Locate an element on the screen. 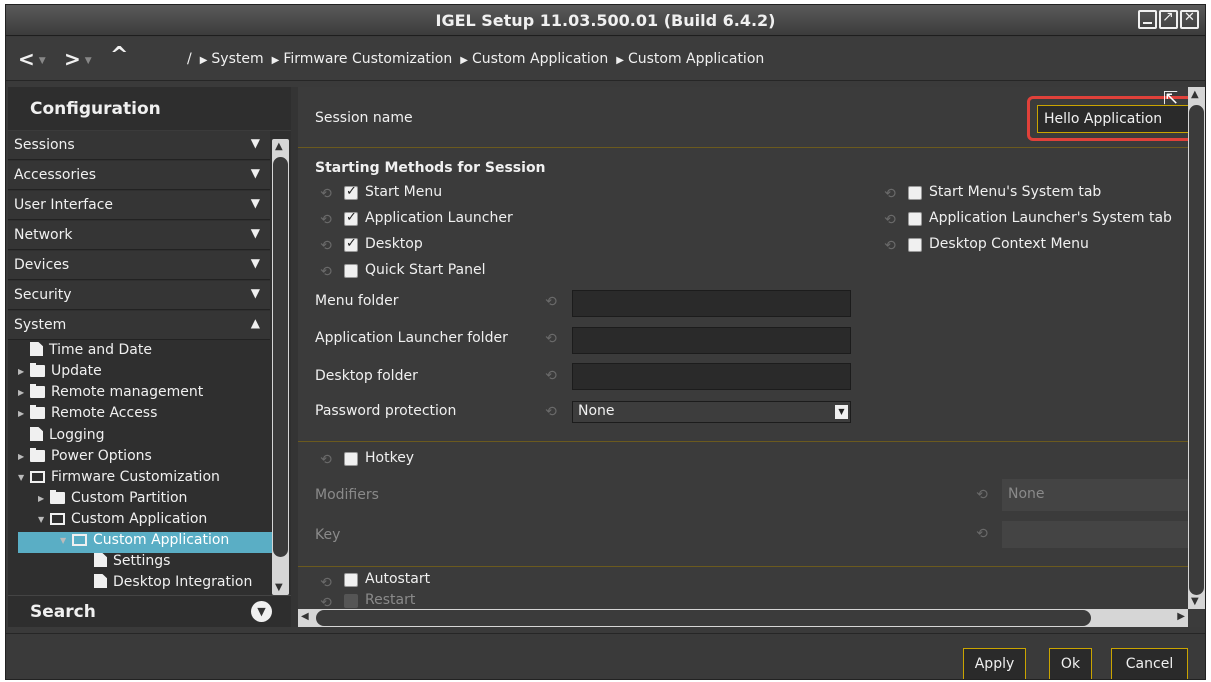  maximize-icon is located at coordinates (1168, 19).